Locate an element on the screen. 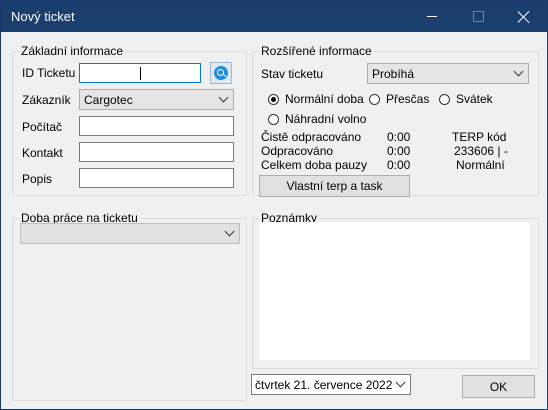 The image size is (548, 410). date-picker: čtvrtek 21. července 2022 is located at coordinates (331, 384).